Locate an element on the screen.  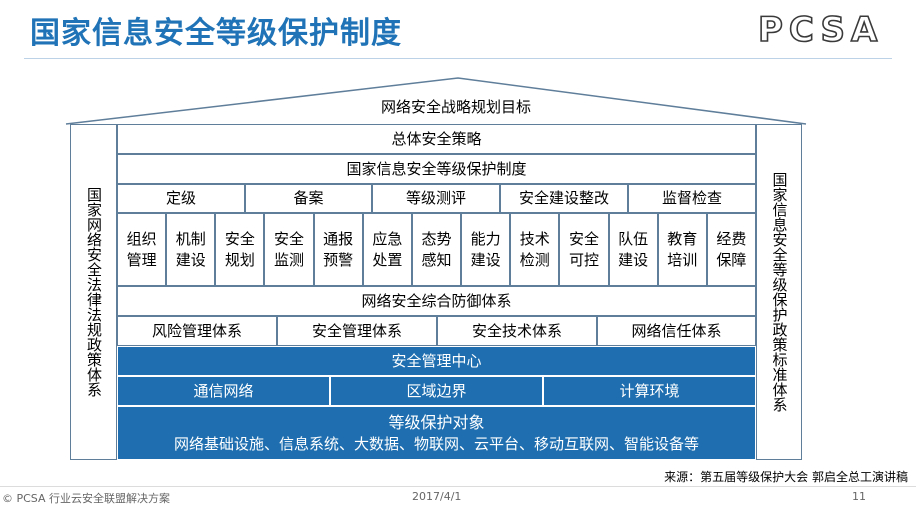
stage-item: 监督检查 is located at coordinates (692, 198).